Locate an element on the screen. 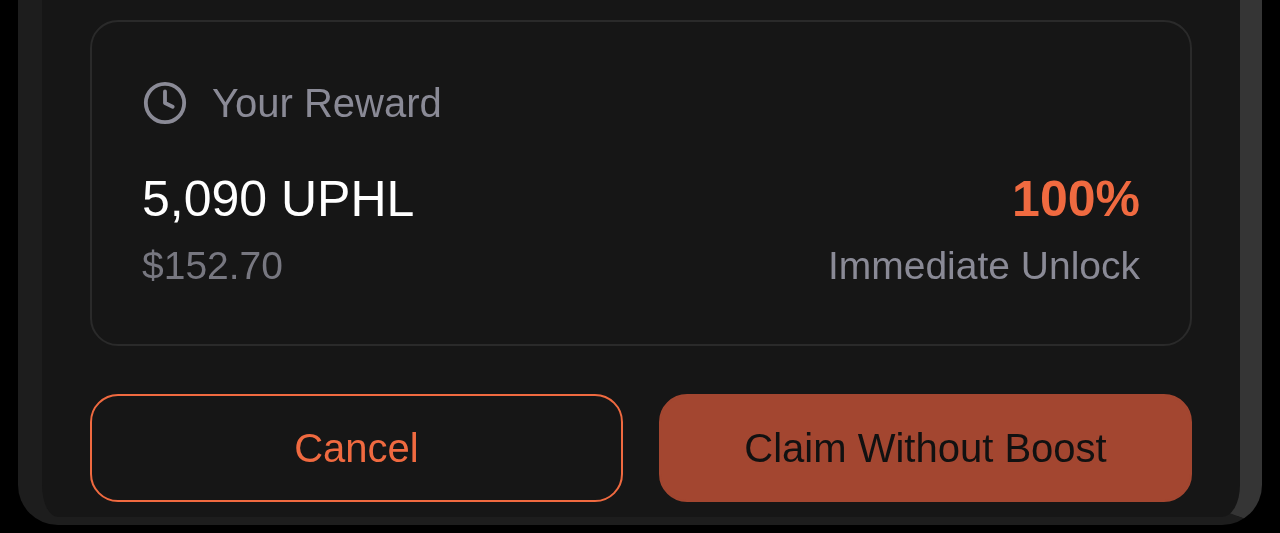 Image resolution: width=1280 pixels, height=533 pixels. unlock-label: Immediate Unlock is located at coordinates (983, 265).